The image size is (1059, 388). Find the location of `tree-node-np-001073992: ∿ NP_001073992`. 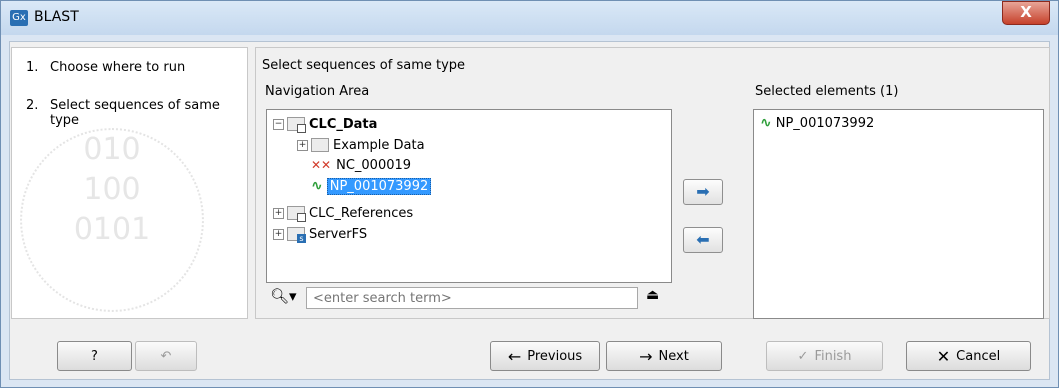

tree-node-np-001073992: ∿ NP_001073992 is located at coordinates (371, 186).